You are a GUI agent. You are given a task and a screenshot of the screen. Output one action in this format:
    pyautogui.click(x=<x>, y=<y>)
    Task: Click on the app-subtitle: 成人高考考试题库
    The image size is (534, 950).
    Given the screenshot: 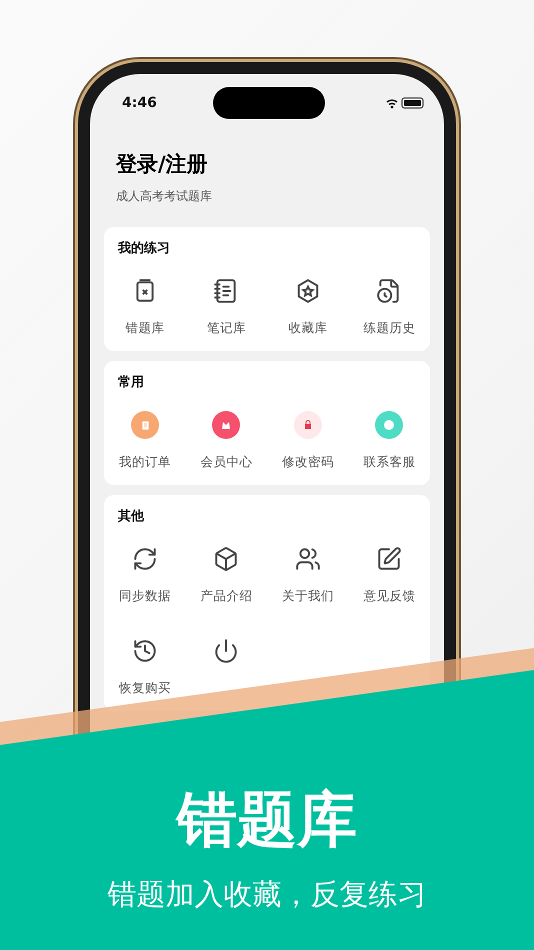 What is the action you would take?
    pyautogui.click(x=164, y=196)
    